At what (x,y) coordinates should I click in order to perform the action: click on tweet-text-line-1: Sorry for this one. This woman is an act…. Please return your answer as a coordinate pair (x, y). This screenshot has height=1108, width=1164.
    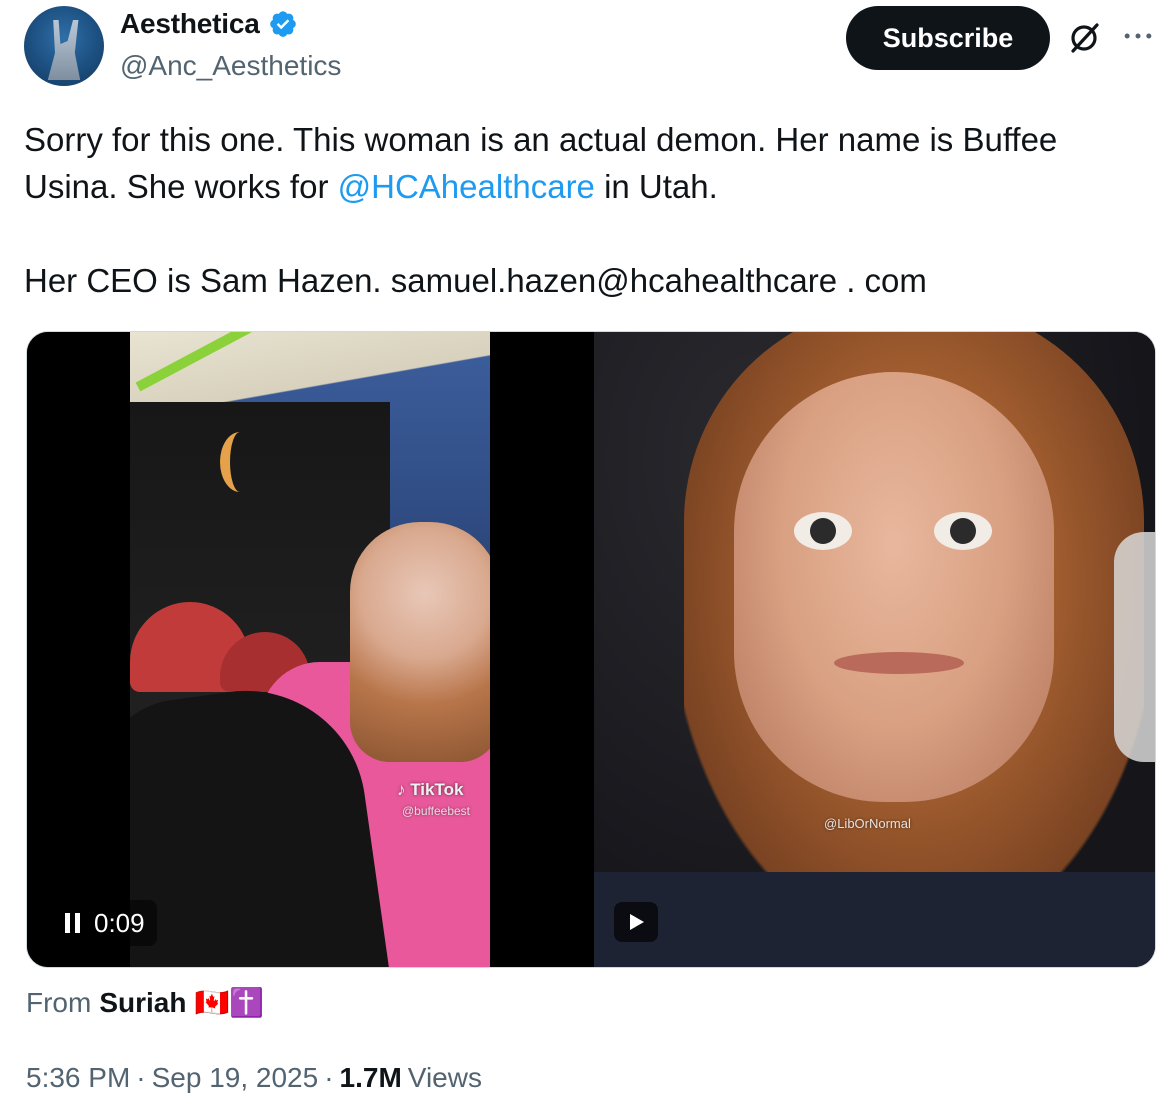
    Looking at the image, I should click on (541, 139).